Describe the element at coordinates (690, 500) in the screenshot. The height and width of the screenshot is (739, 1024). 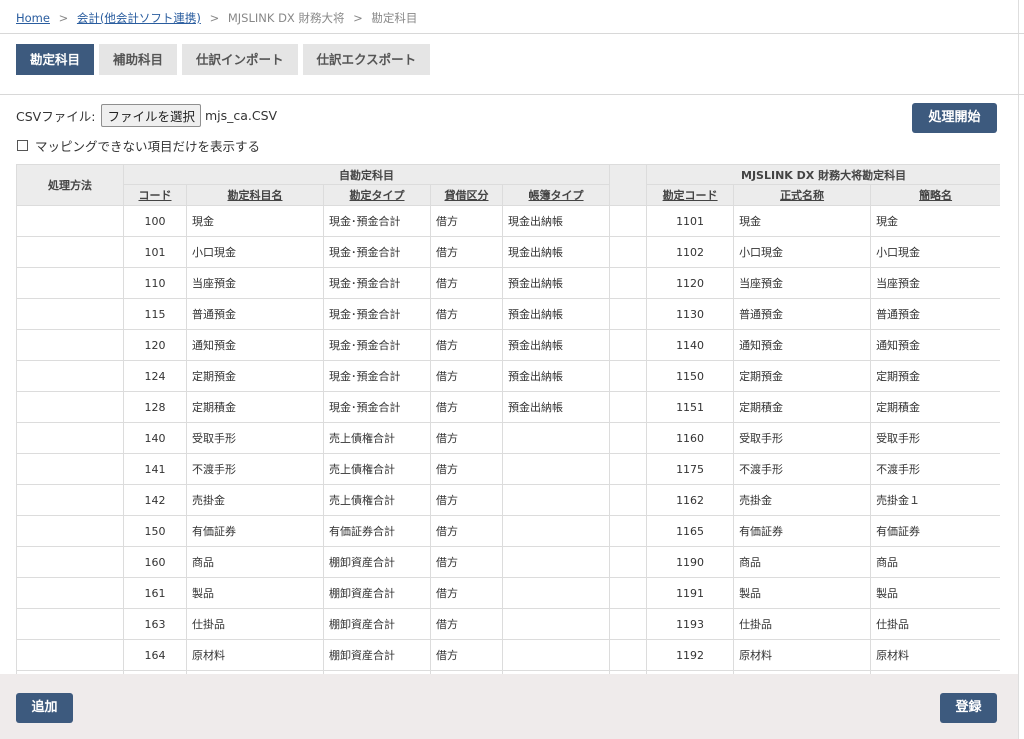
I see `mjs-code-cell: 1162` at that location.